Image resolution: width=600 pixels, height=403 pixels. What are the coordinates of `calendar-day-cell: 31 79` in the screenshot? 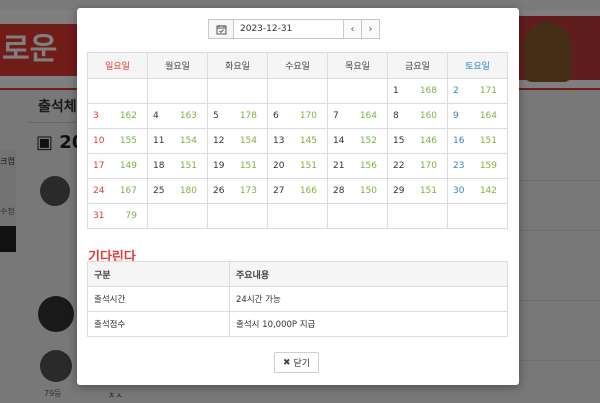 It's located at (117, 216).